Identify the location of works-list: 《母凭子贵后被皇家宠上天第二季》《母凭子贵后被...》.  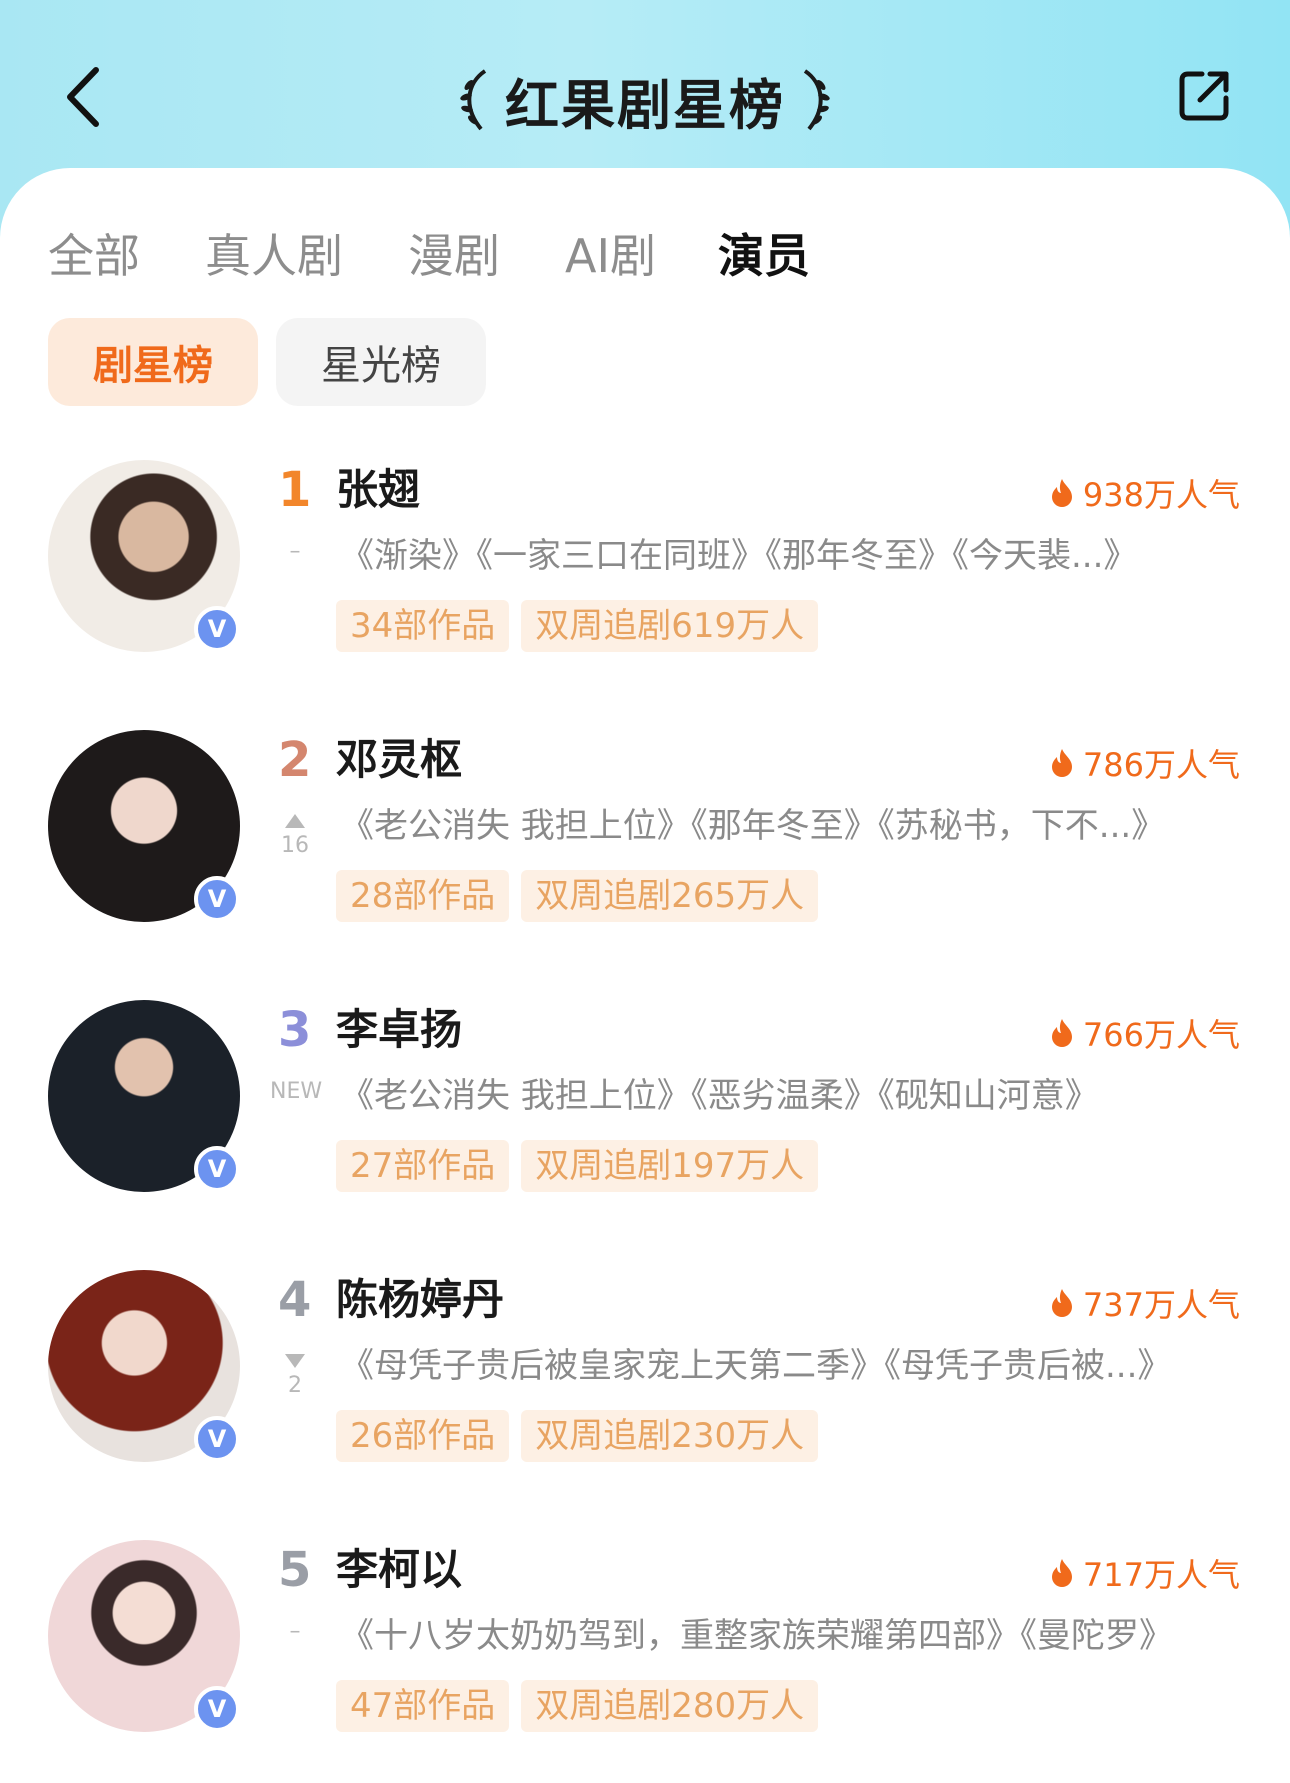
(756, 1366).